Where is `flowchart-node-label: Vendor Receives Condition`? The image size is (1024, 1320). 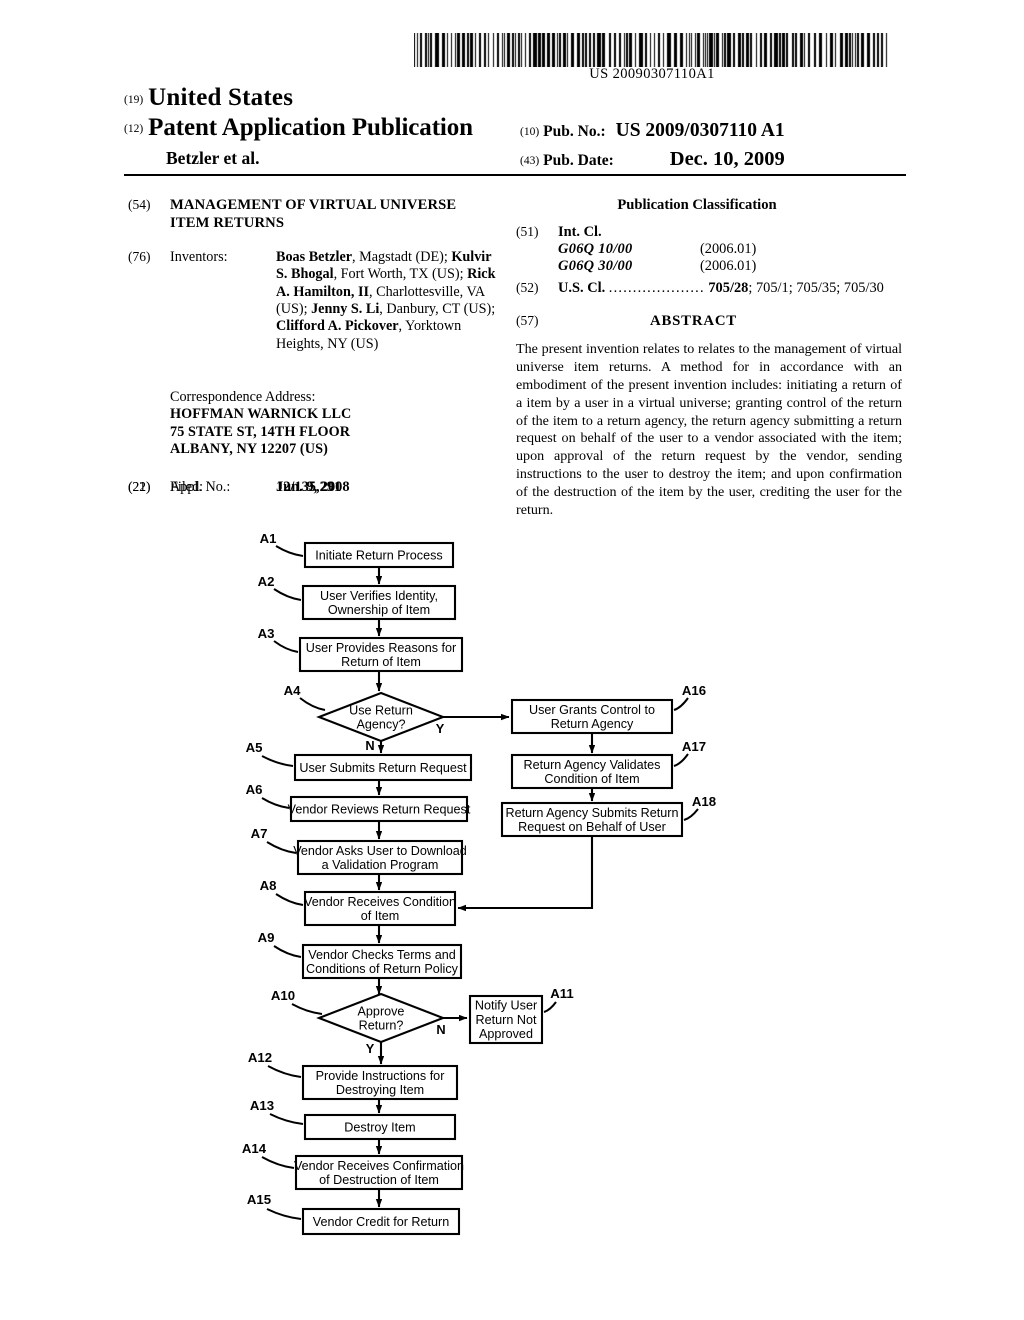 flowchart-node-label: Vendor Receives Condition is located at coordinates (380, 902).